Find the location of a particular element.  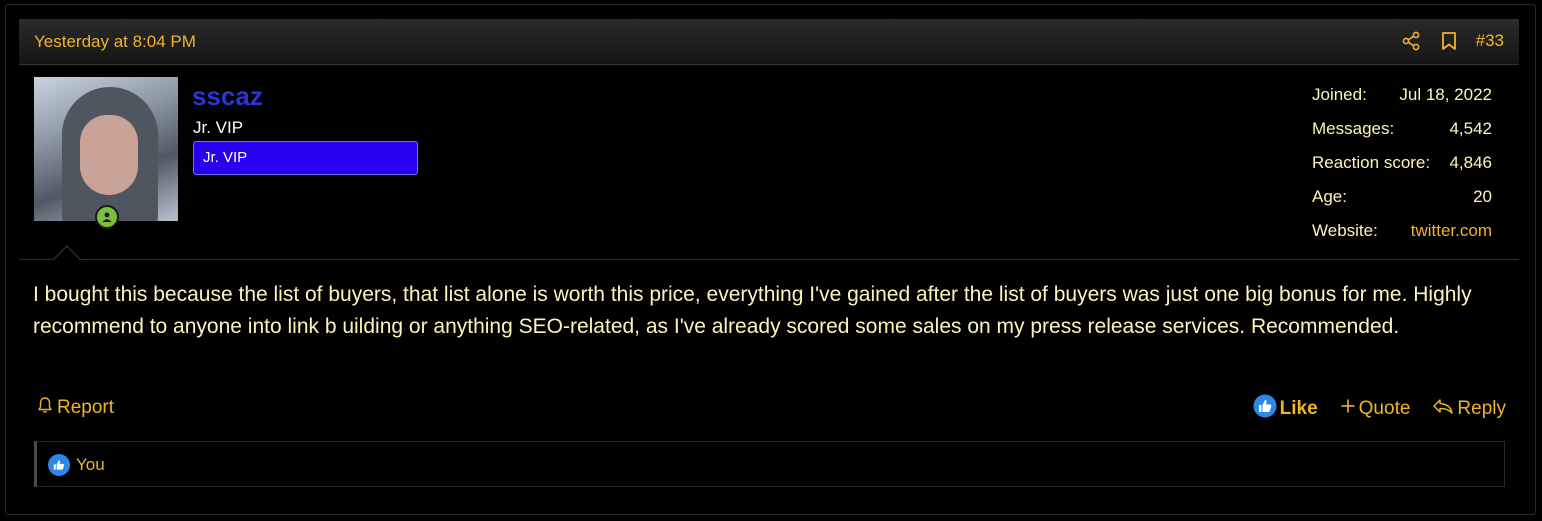

user-title: Jr. VIP is located at coordinates (218, 127).